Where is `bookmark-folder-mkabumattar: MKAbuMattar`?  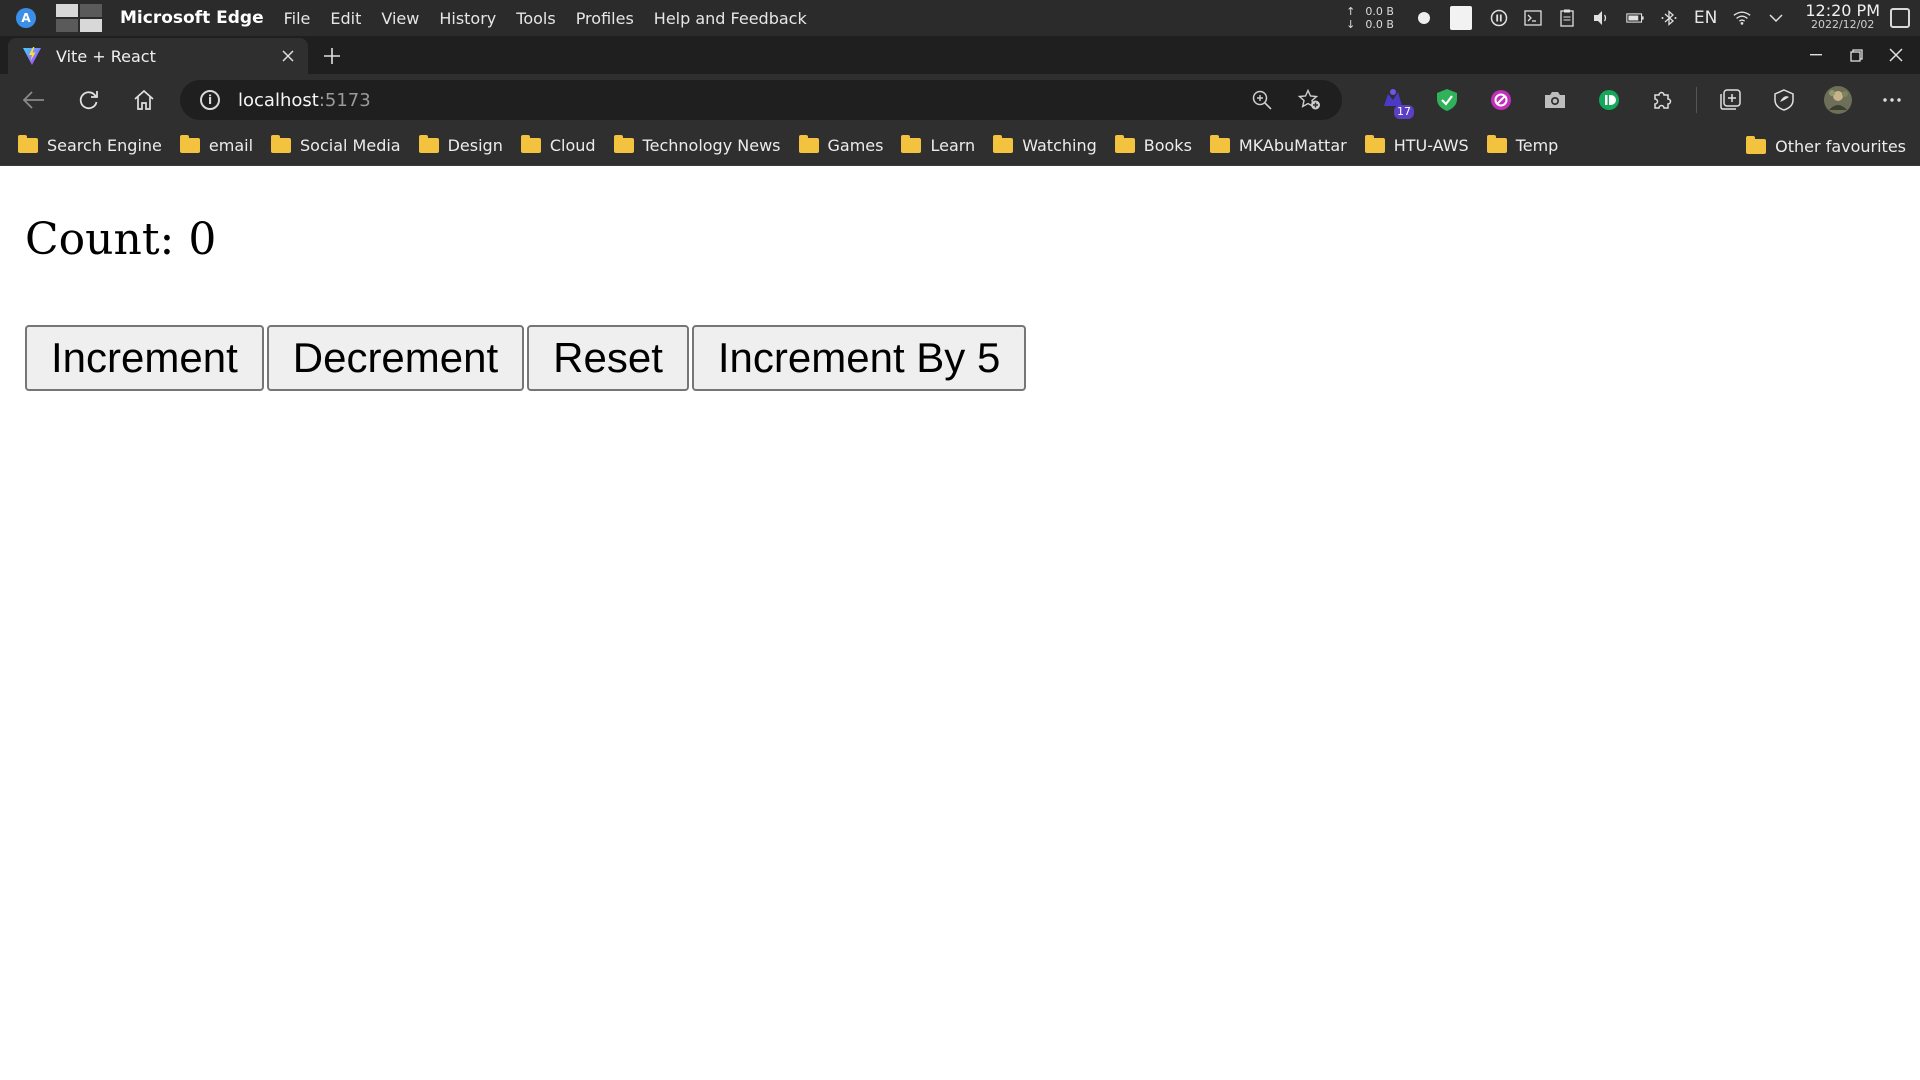
bookmark-folder-mkabumattar: MKAbuMattar is located at coordinates (1278, 145).